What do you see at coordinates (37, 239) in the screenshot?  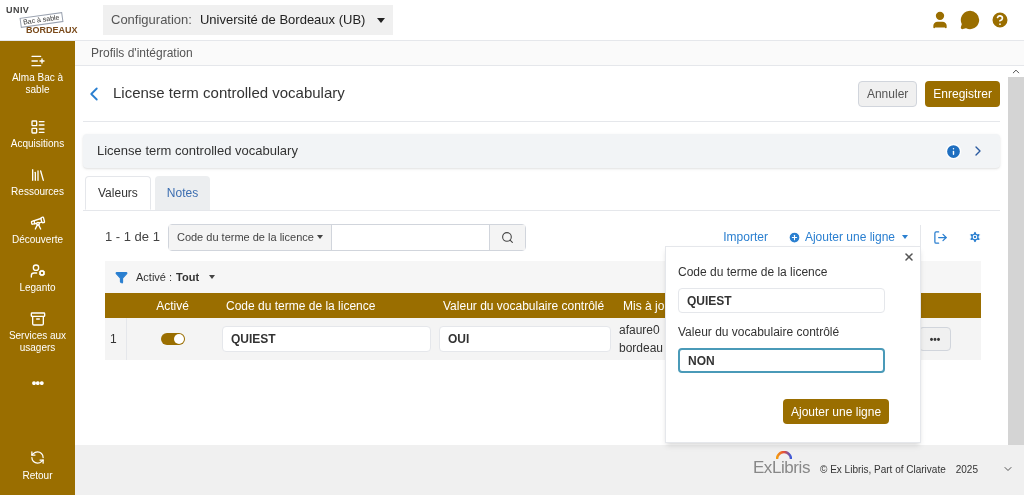 I see `sidebar-item: Découverte` at bounding box center [37, 239].